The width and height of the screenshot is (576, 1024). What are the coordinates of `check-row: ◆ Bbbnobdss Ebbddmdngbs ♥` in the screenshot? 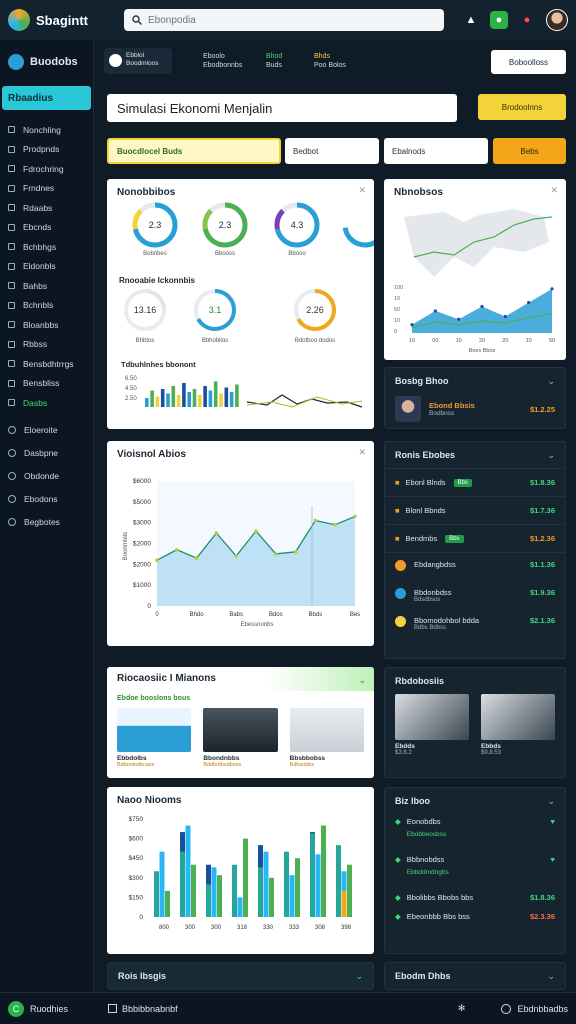 It's located at (475, 871).